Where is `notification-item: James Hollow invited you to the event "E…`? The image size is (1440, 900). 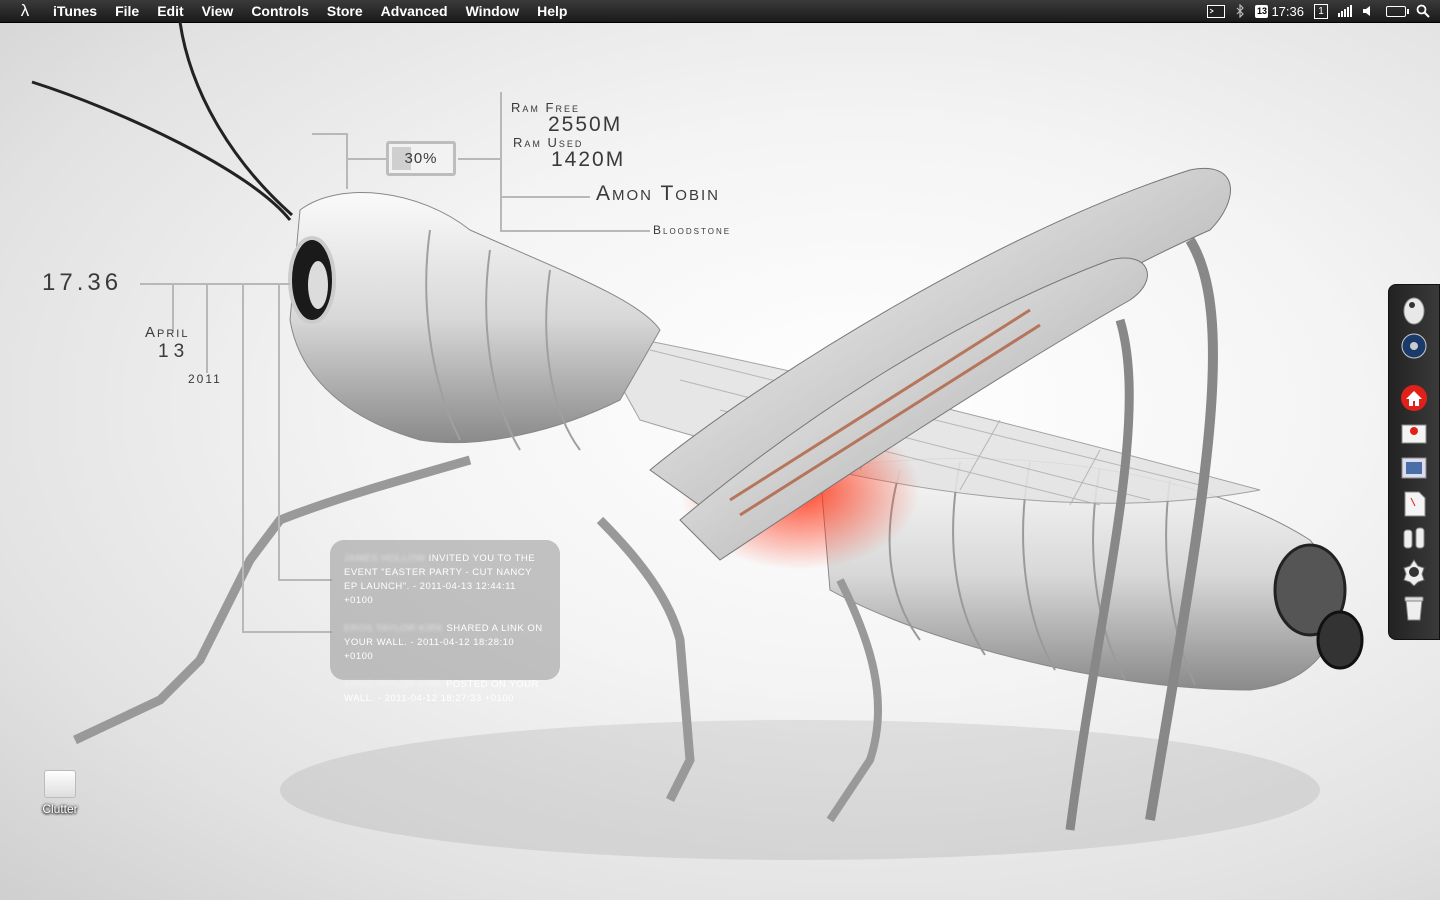 notification-item: James Hollow invited you to the event "E… is located at coordinates (445, 580).